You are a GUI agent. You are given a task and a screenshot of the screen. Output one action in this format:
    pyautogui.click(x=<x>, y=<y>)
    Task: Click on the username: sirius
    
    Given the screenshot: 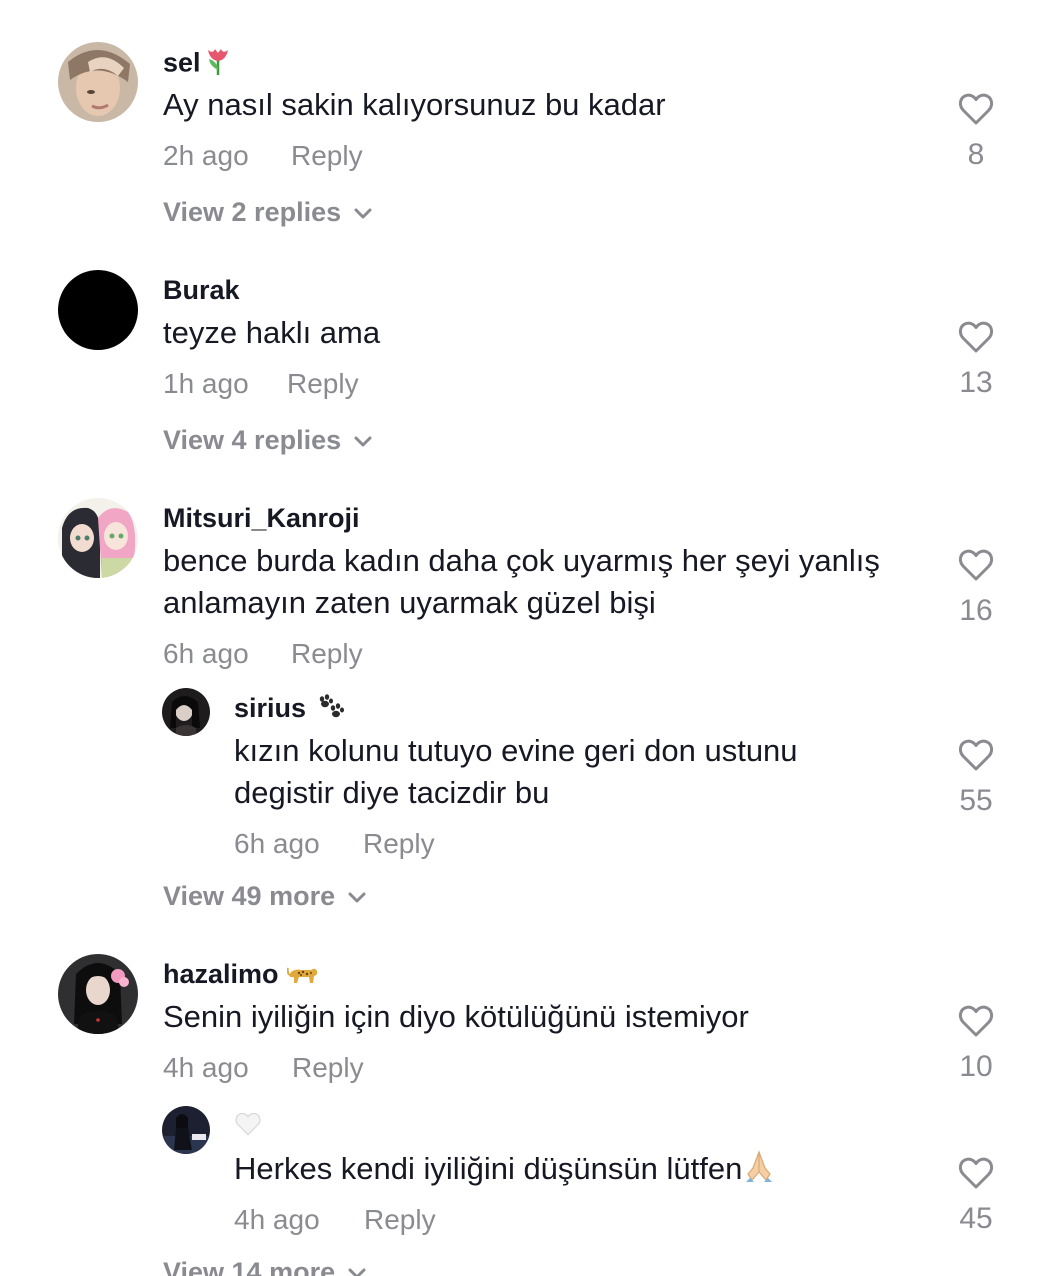 What is the action you would take?
    pyautogui.click(x=290, y=709)
    